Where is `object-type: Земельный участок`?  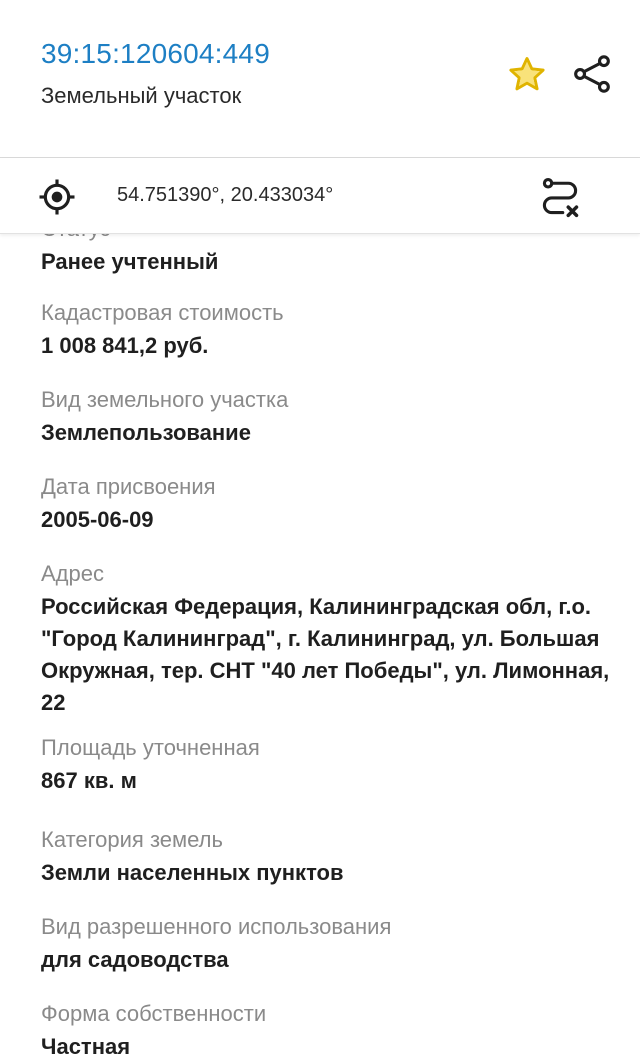
object-type: Земельный участок is located at coordinates (141, 95).